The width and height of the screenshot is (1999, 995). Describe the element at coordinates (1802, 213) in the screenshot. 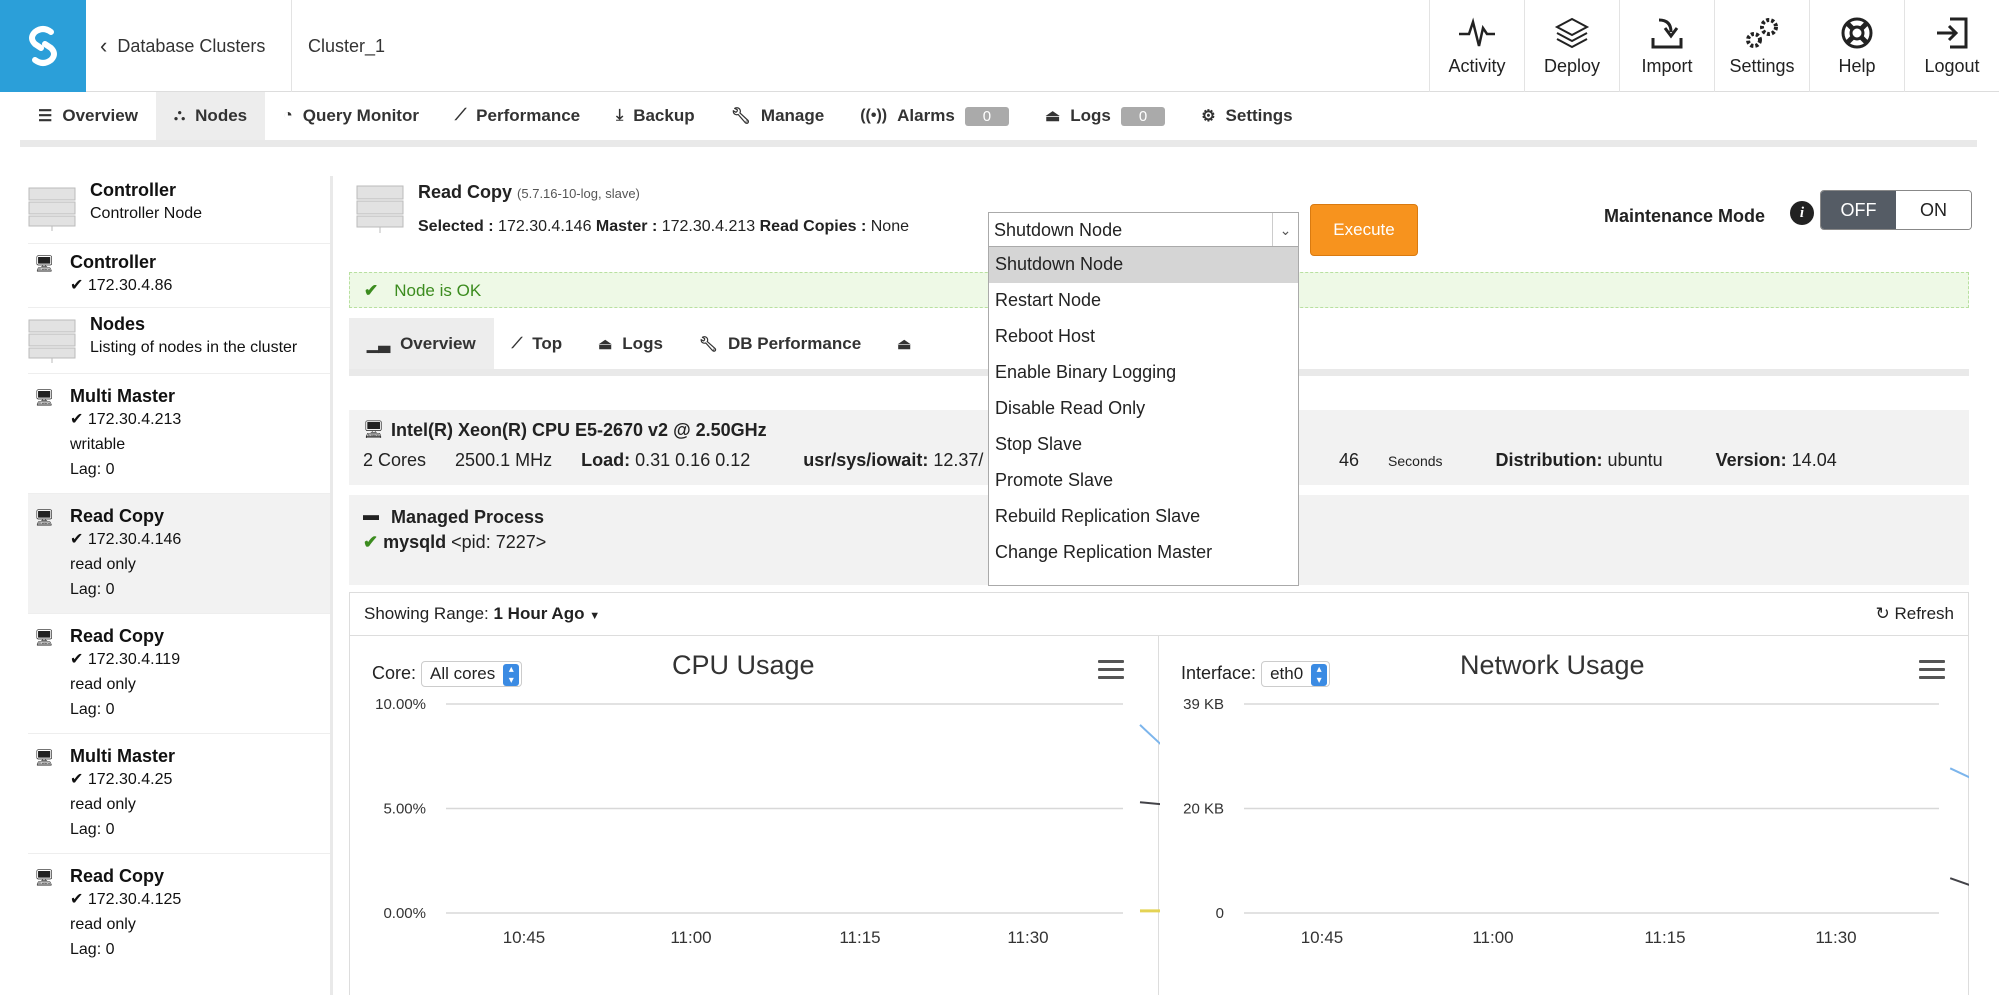

I see `info-icon: i` at that location.